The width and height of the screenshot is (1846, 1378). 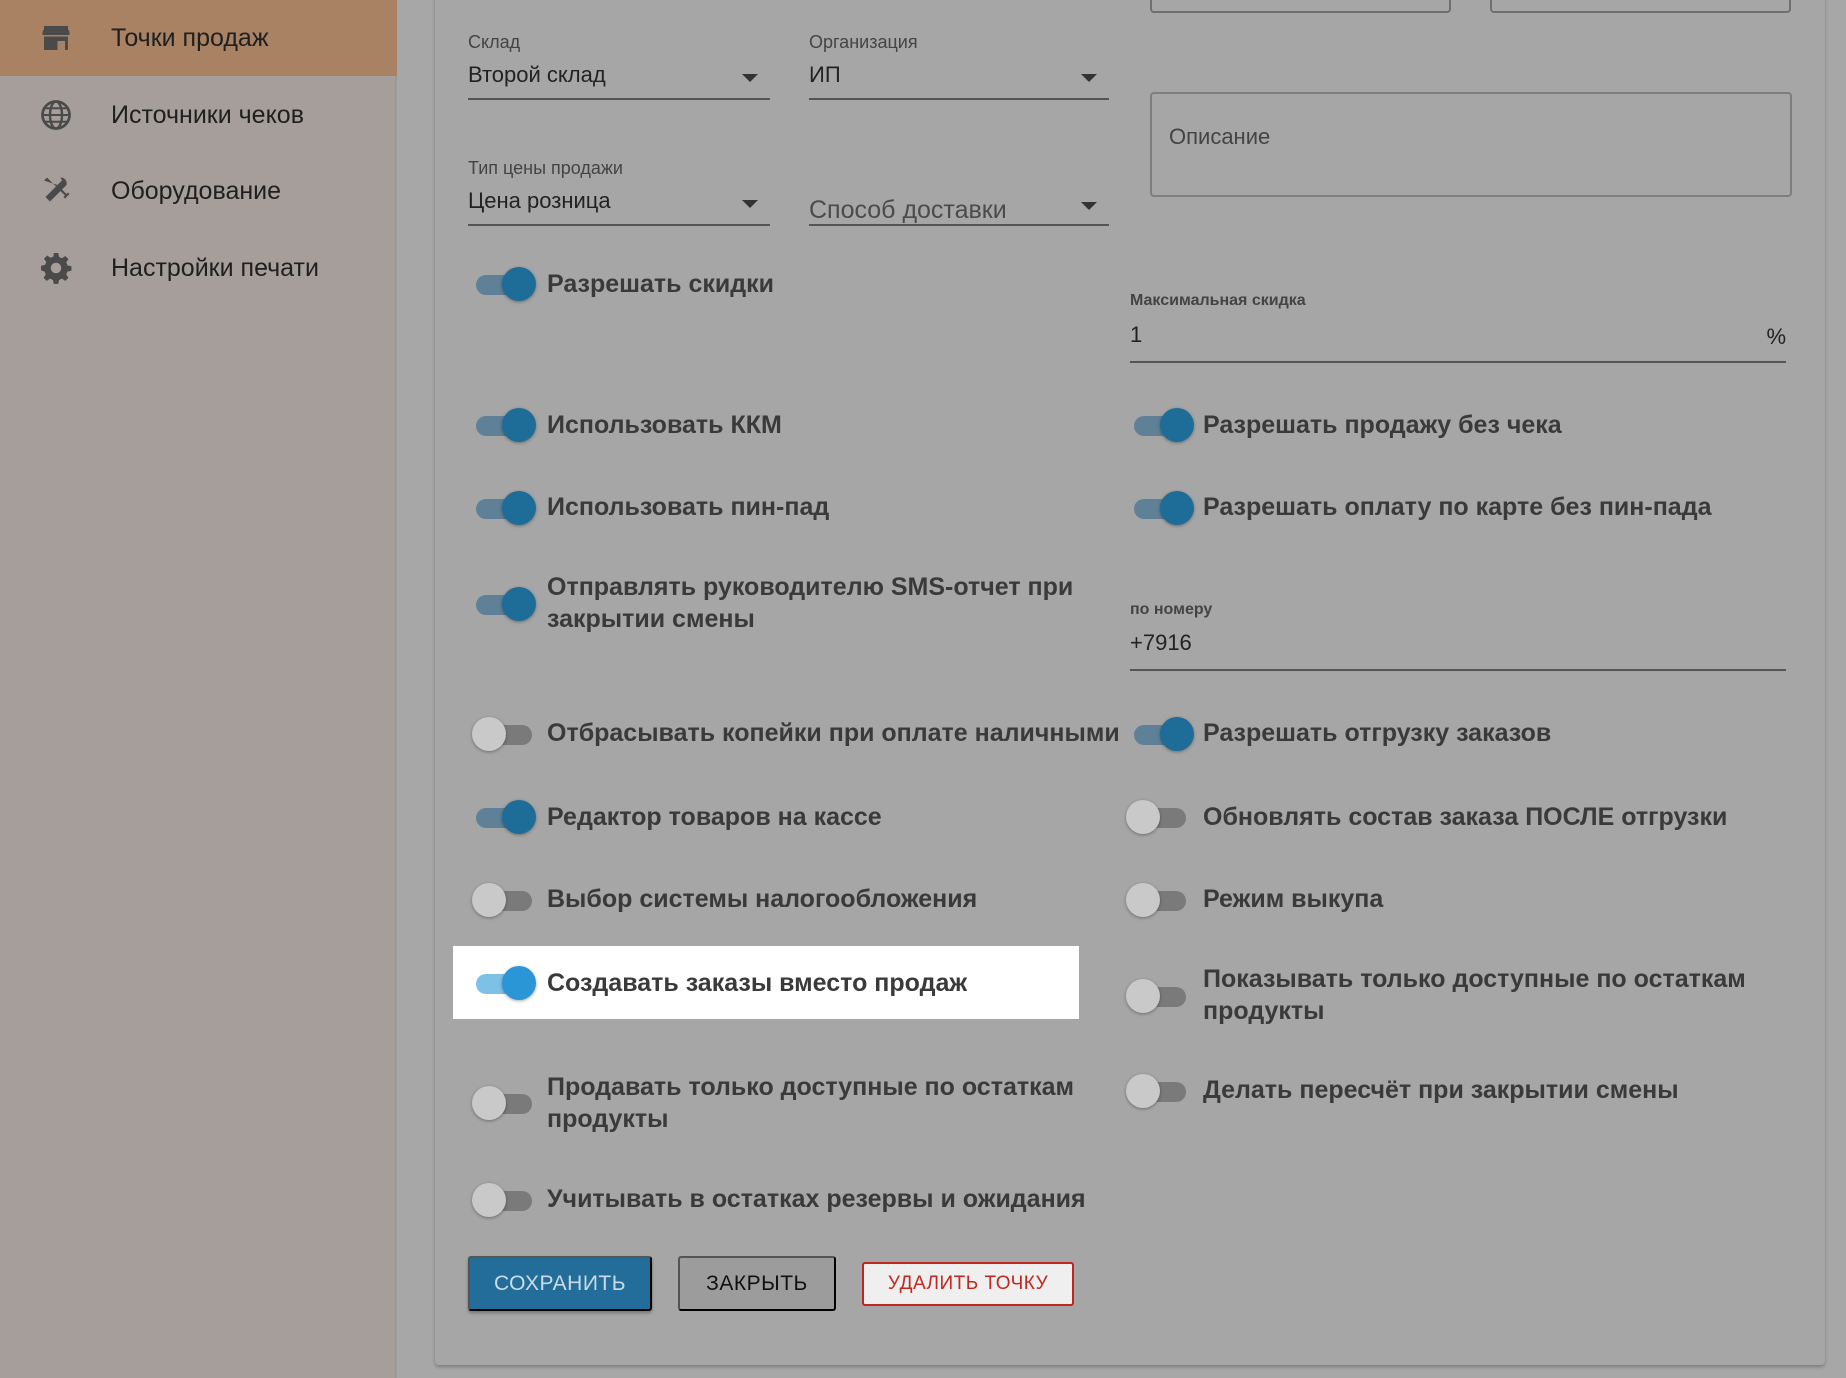 I want to click on description-field: Описание, so click(x=1471, y=144).